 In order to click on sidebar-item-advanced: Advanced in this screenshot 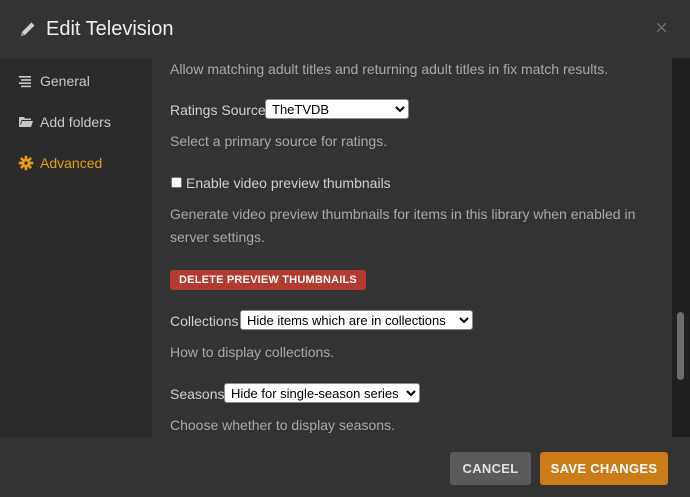, I will do `click(76, 163)`.